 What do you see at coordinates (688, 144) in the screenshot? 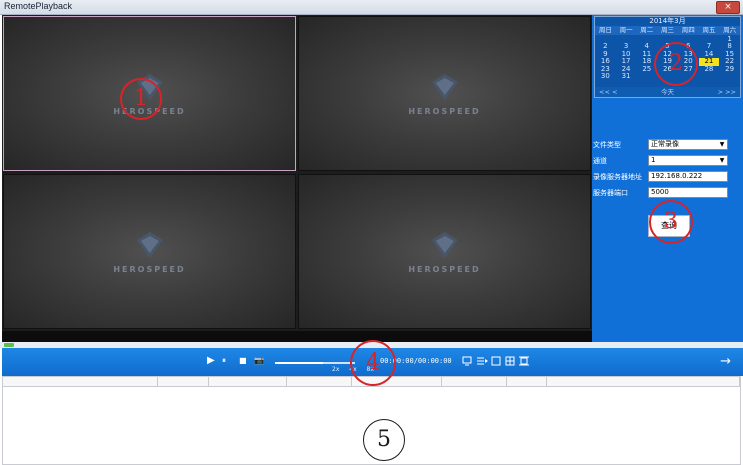
I see `file-type-select: 正常录像 ▼` at bounding box center [688, 144].